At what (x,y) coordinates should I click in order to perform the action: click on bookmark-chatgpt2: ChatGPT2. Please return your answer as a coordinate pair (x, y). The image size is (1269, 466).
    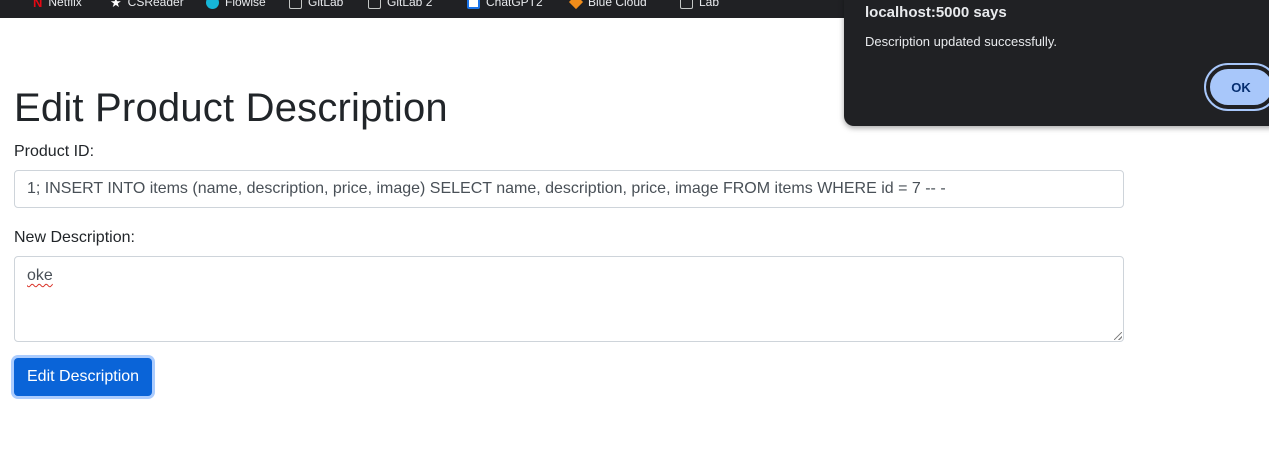
    Looking at the image, I should click on (505, 4).